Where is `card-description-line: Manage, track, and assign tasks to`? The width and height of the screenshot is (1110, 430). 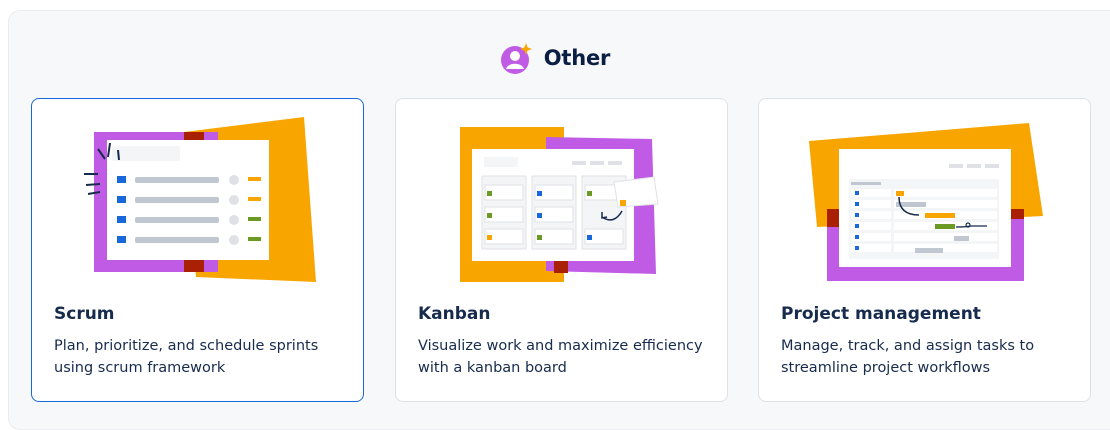 card-description-line: Manage, track, and assign tasks to is located at coordinates (908, 346).